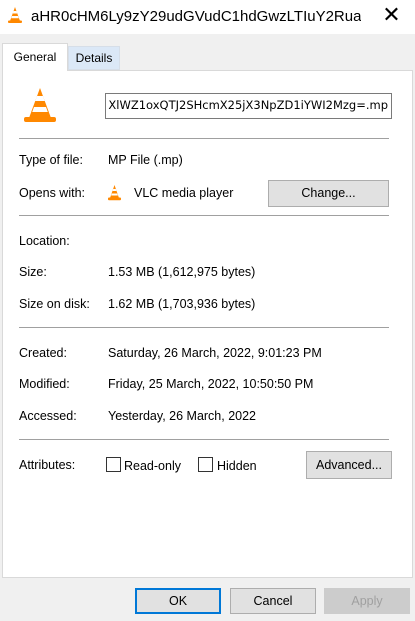 The width and height of the screenshot is (415, 621). Describe the element at coordinates (184, 193) in the screenshot. I see `opens-with-value: VLC media player` at that location.